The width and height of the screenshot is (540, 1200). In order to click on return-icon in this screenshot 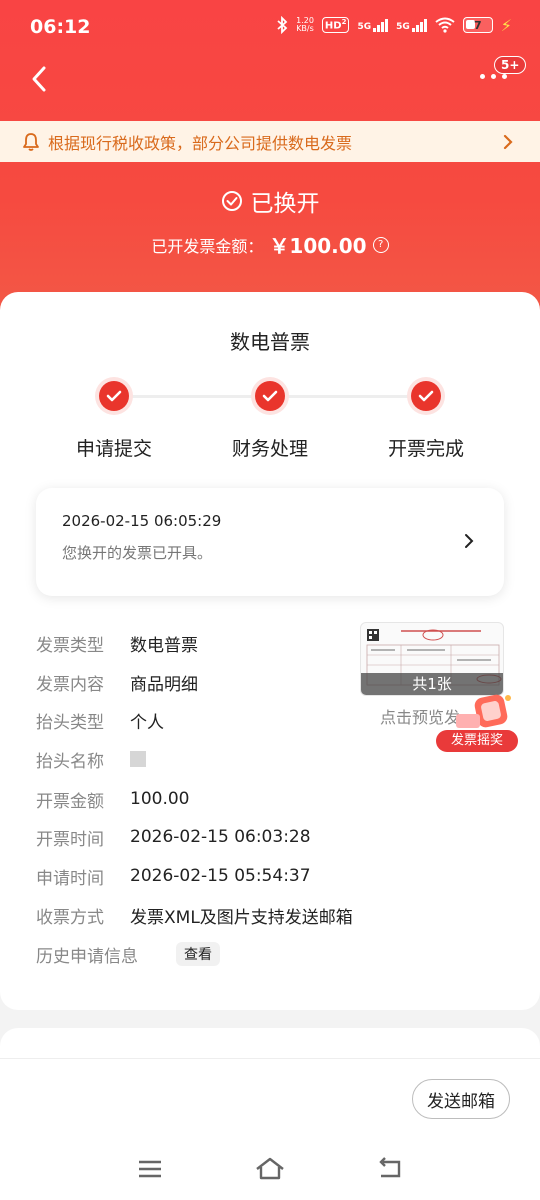, I will do `click(390, 1167)`.